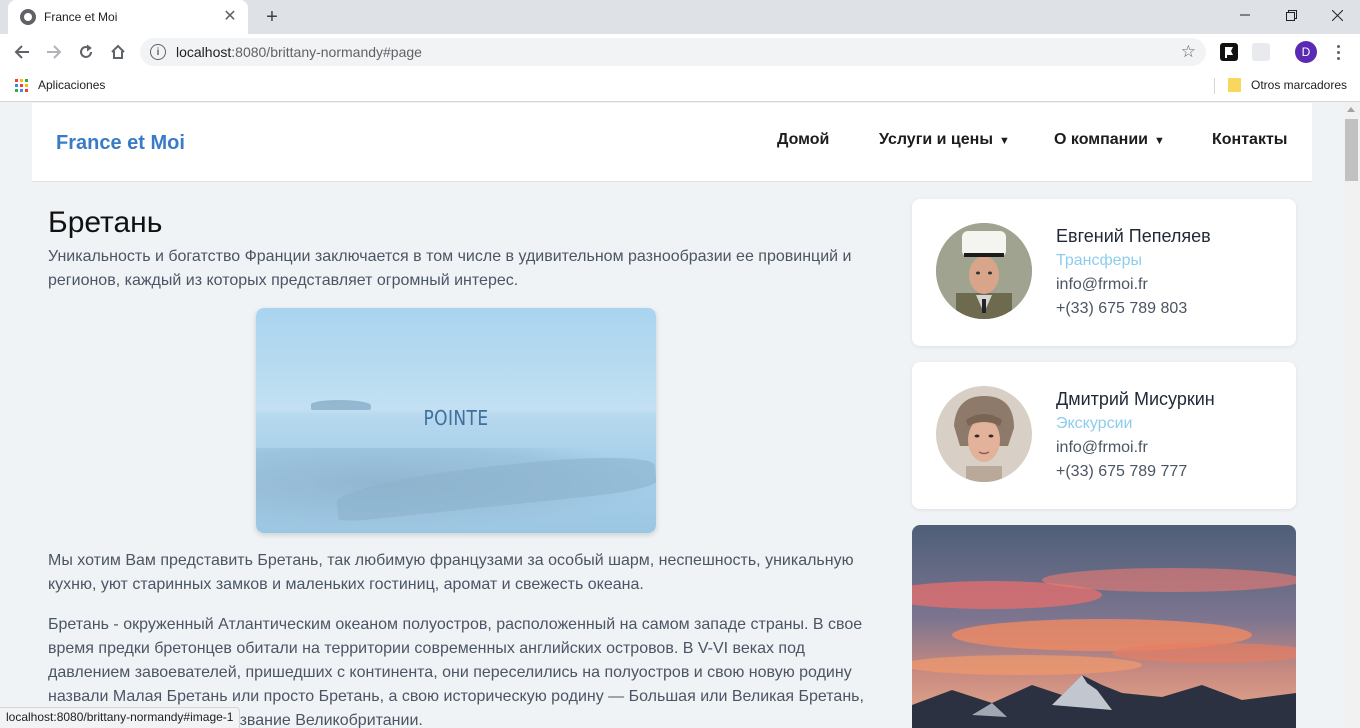 Image resolution: width=1360 pixels, height=728 pixels. I want to click on minimize-button, so click(1245, 15).